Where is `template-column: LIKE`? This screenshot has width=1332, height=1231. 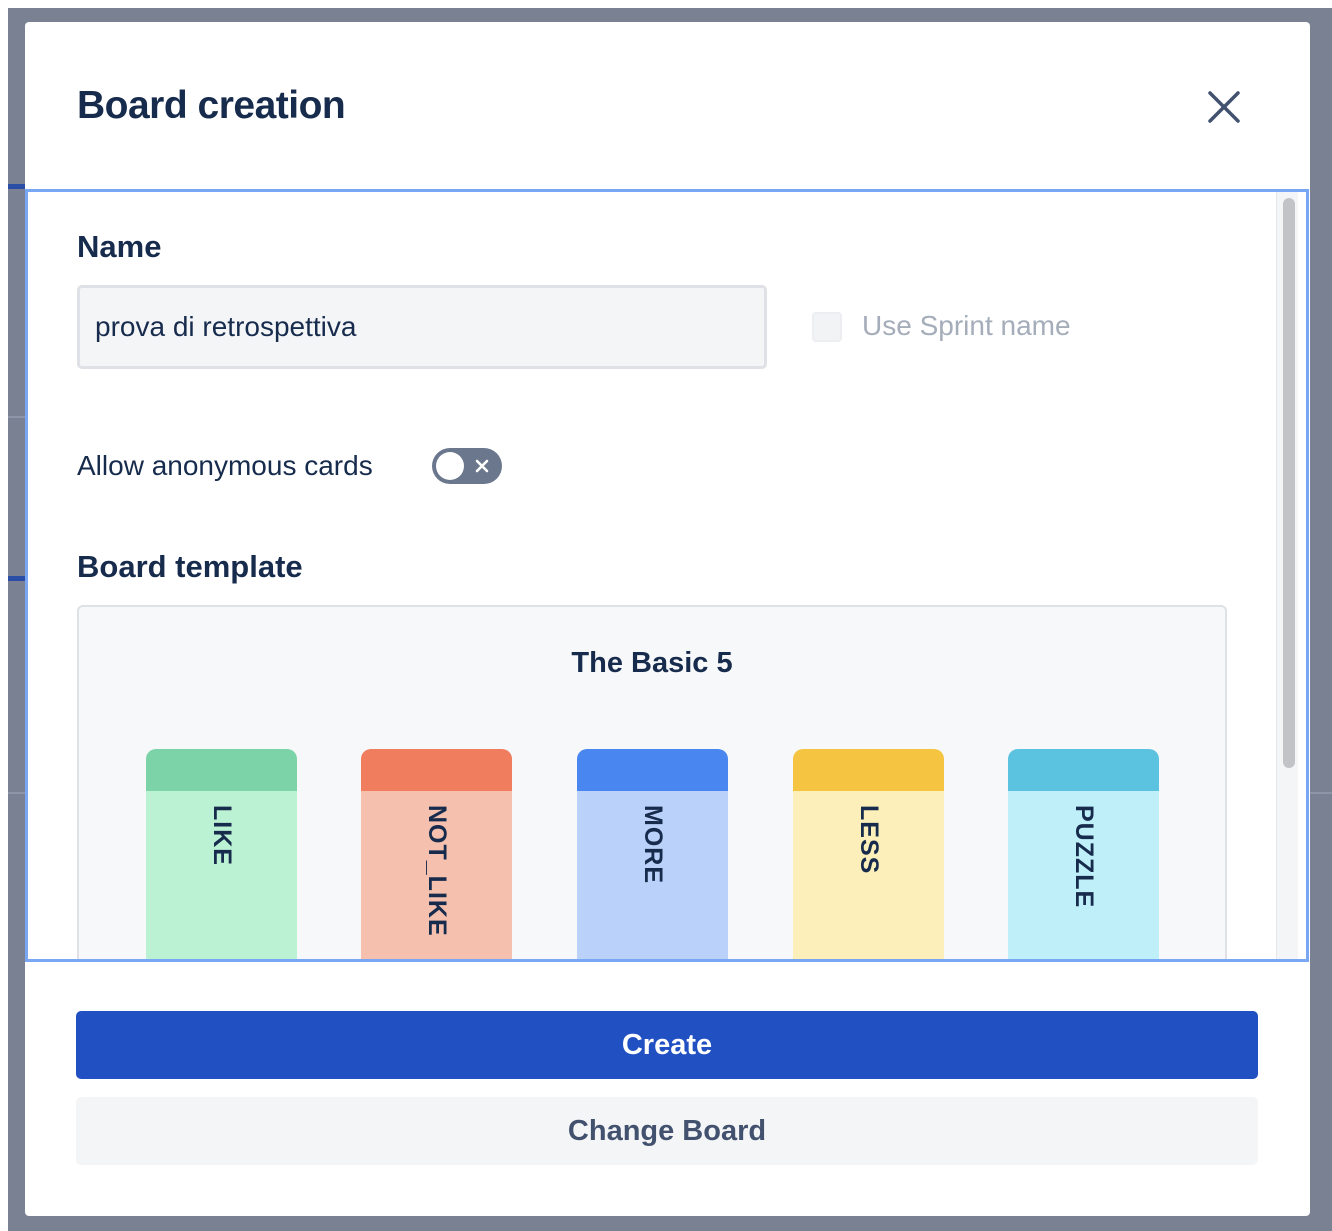
template-column: LIKE is located at coordinates (221, 854).